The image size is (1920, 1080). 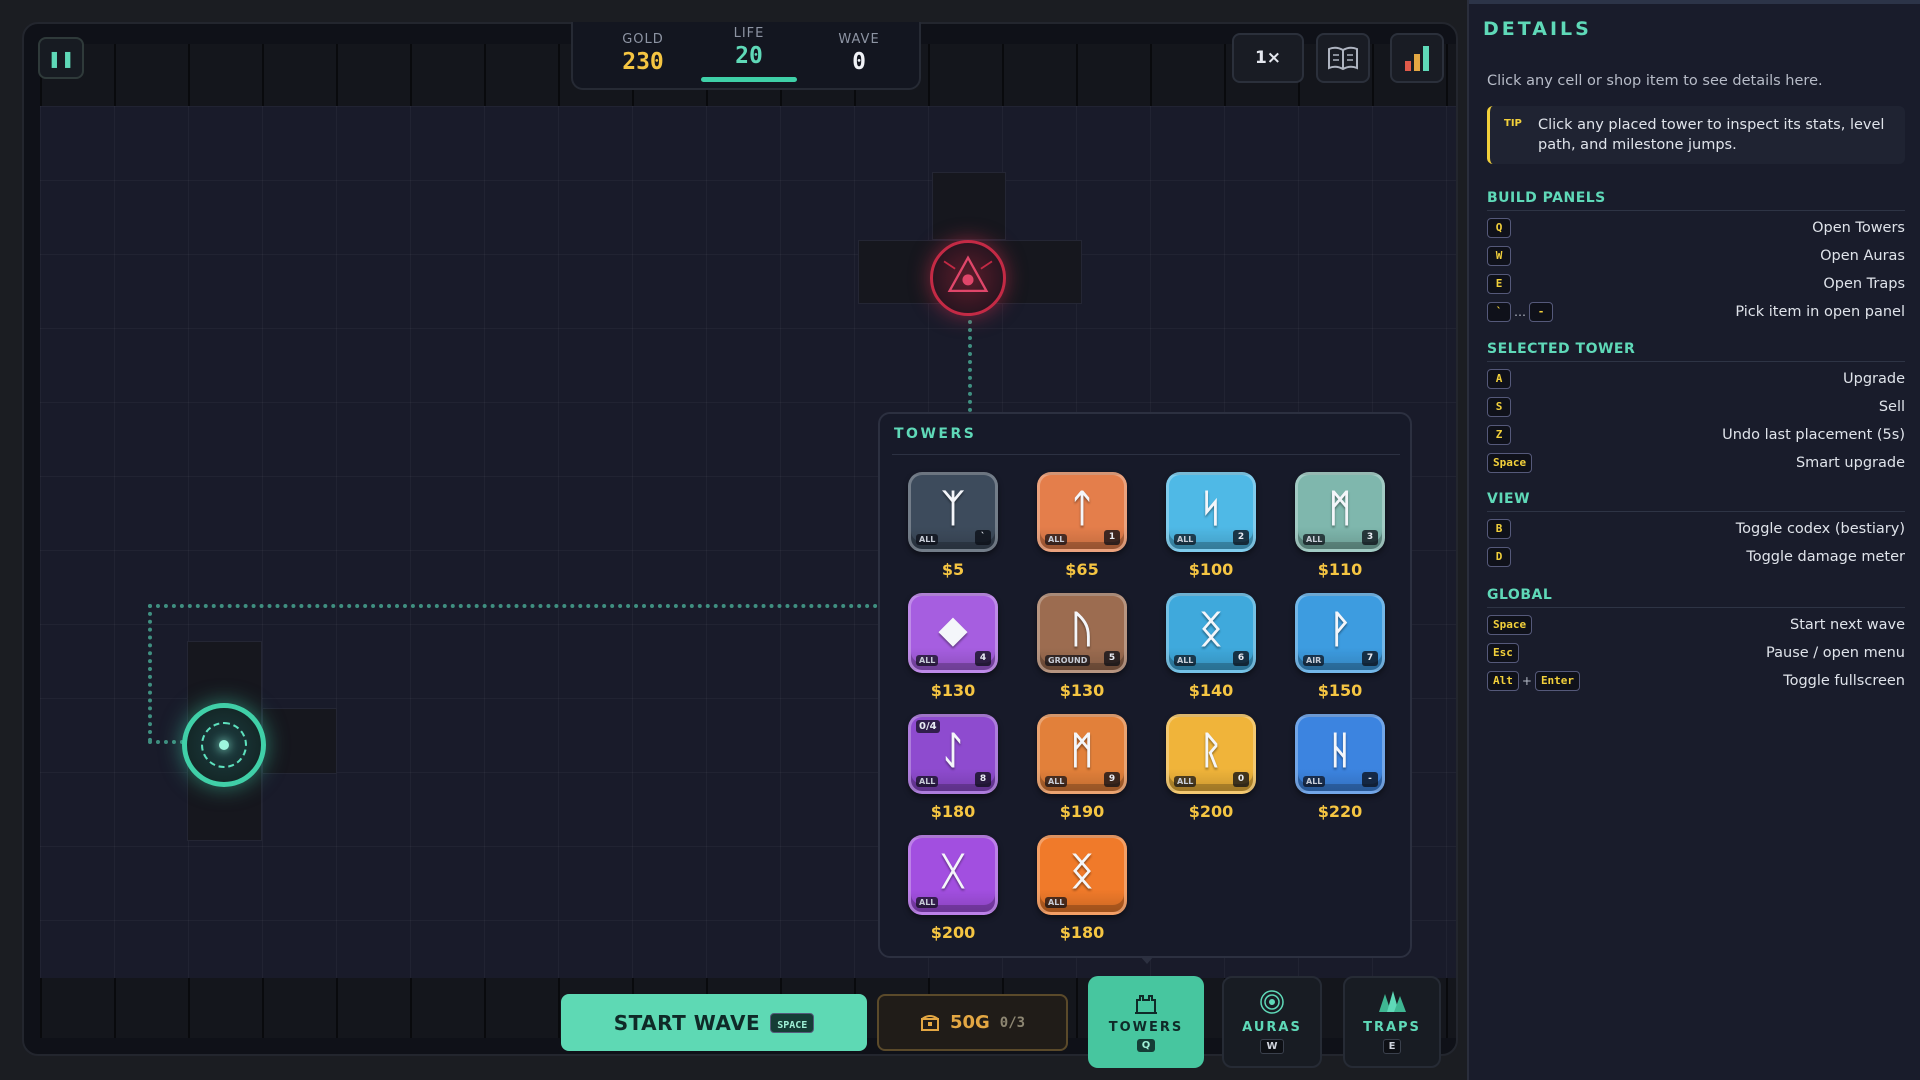 I want to click on tower-icon: ᛇ ALL 8 0/4, so click(x=953, y=754).